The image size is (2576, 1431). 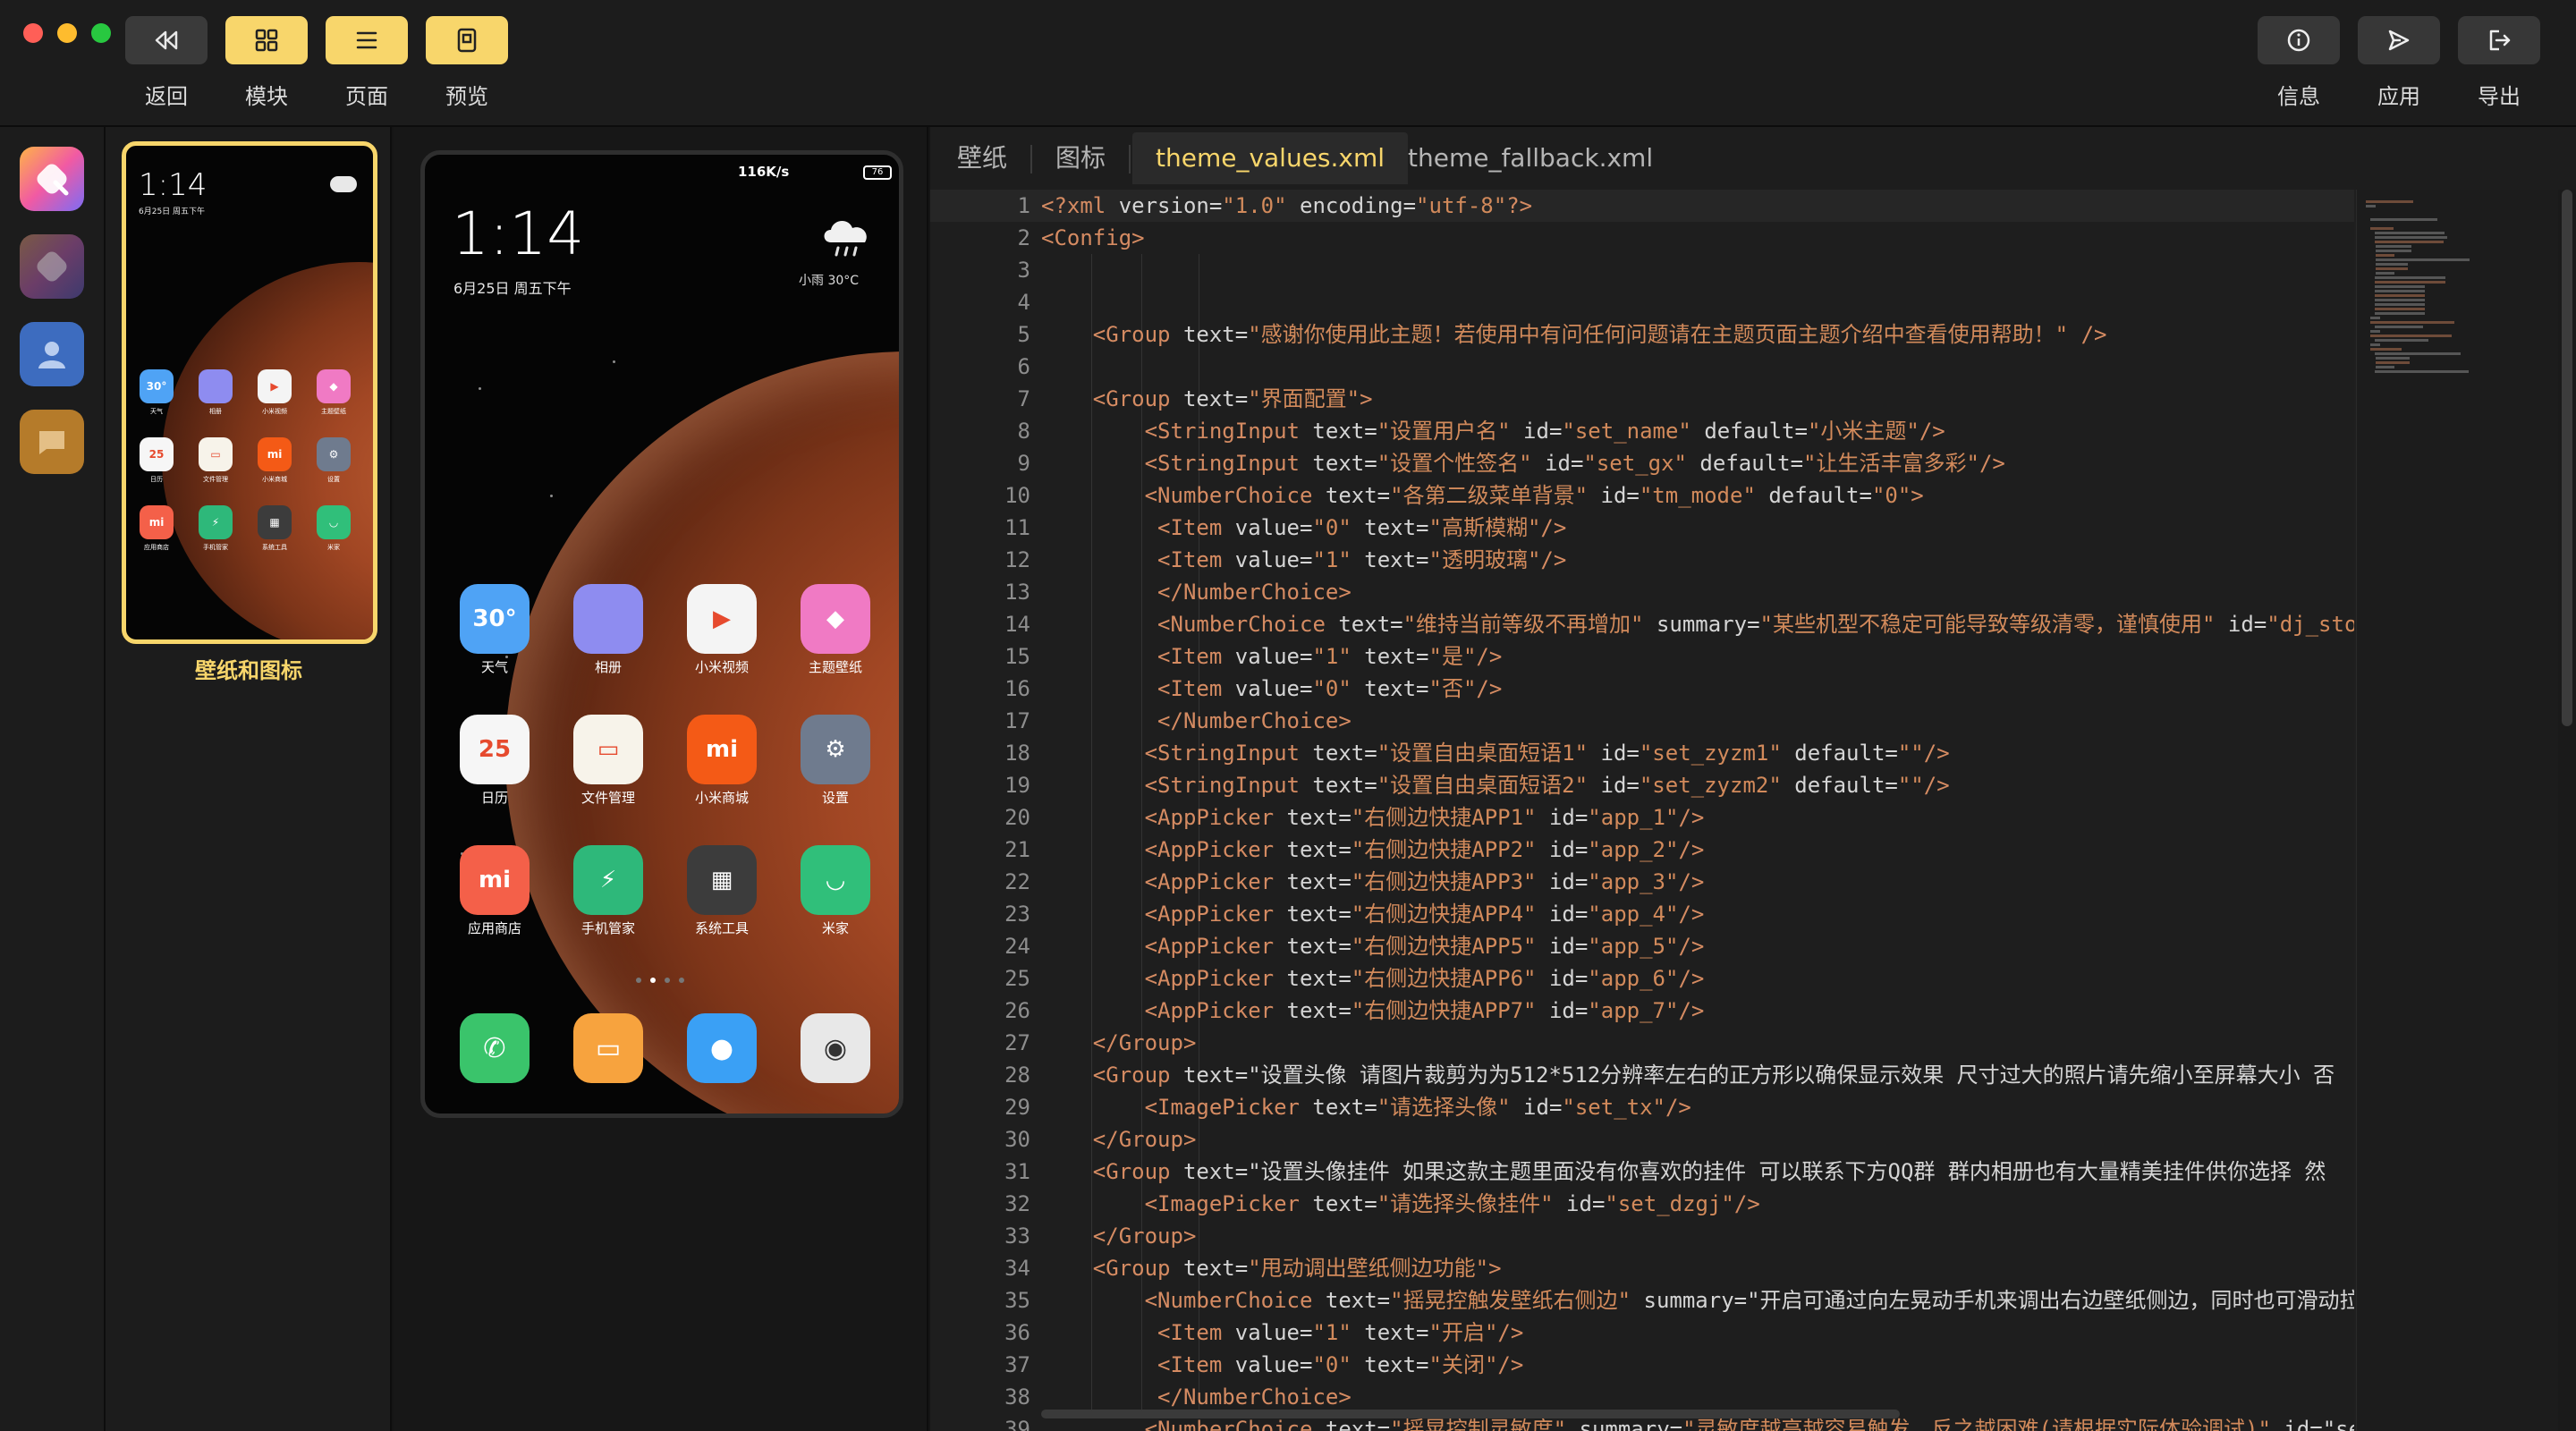 I want to click on app-name: 应用商店, so click(x=156, y=548).